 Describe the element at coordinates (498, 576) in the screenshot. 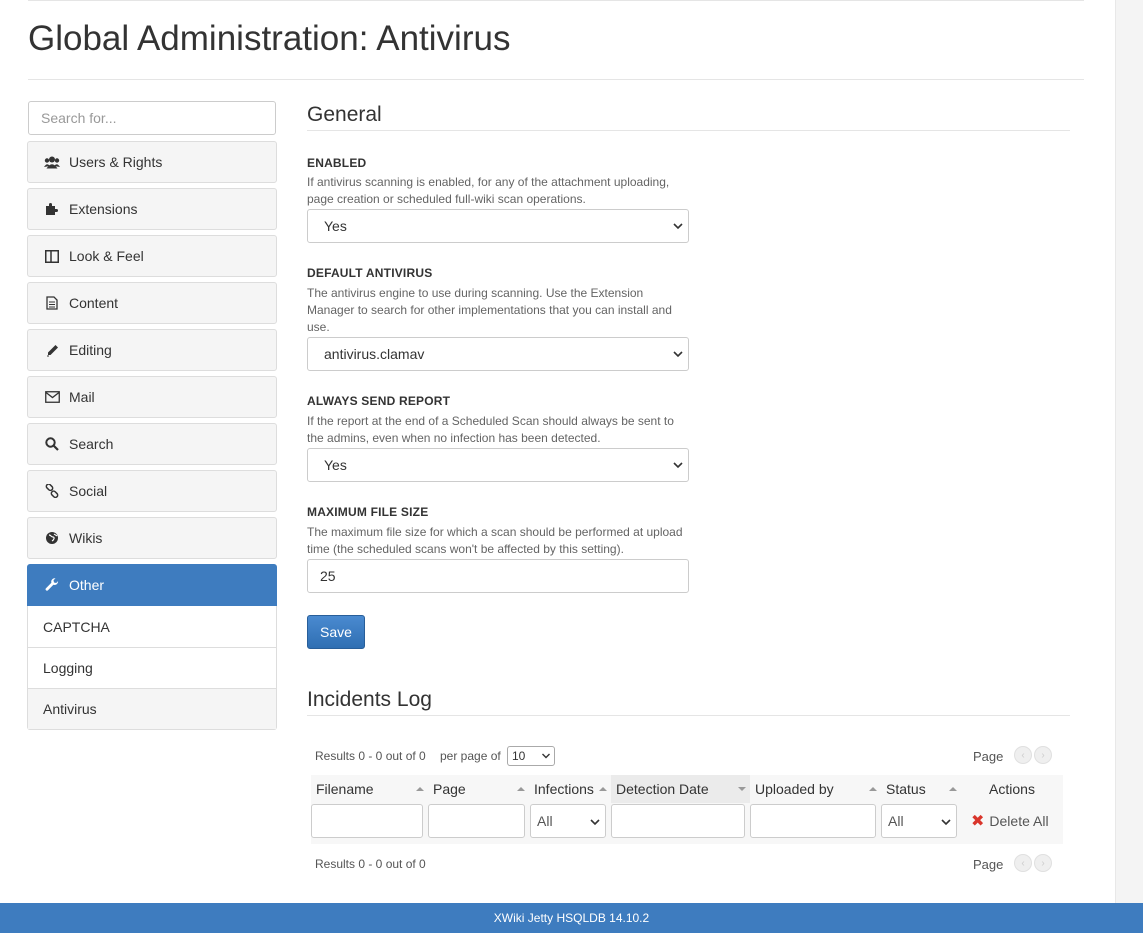

I see `max-file-size-input` at that location.